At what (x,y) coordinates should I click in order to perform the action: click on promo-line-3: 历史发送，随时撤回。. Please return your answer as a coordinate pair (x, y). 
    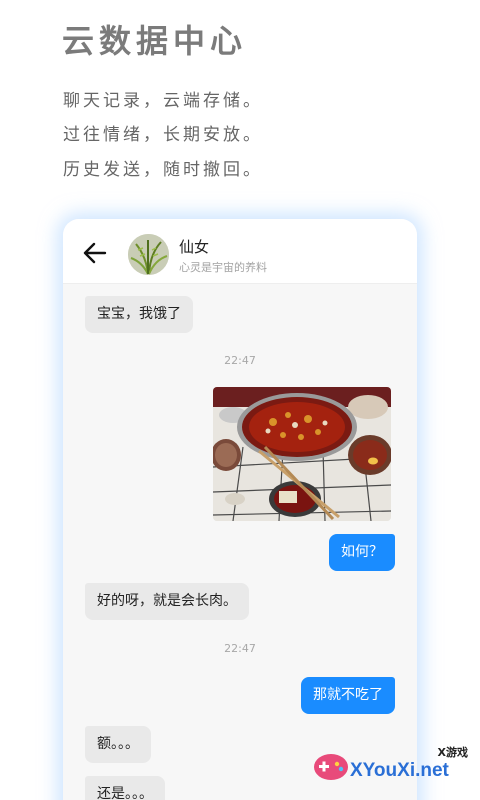
    Looking at the image, I should click on (163, 170).